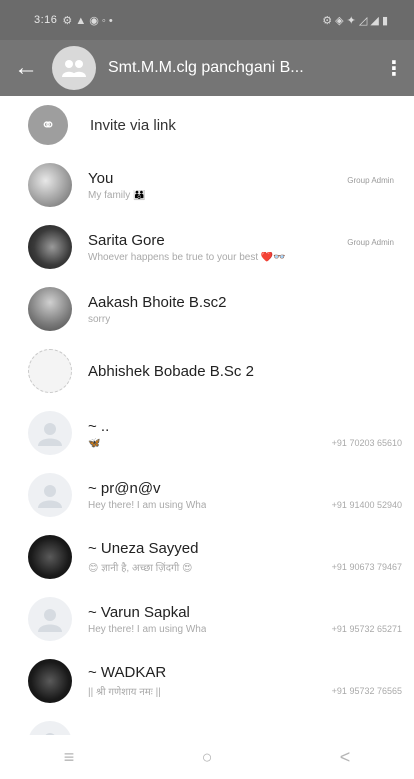 This screenshot has height=779, width=414. What do you see at coordinates (94, 443) in the screenshot?
I see `member-about: 🦋` at bounding box center [94, 443].